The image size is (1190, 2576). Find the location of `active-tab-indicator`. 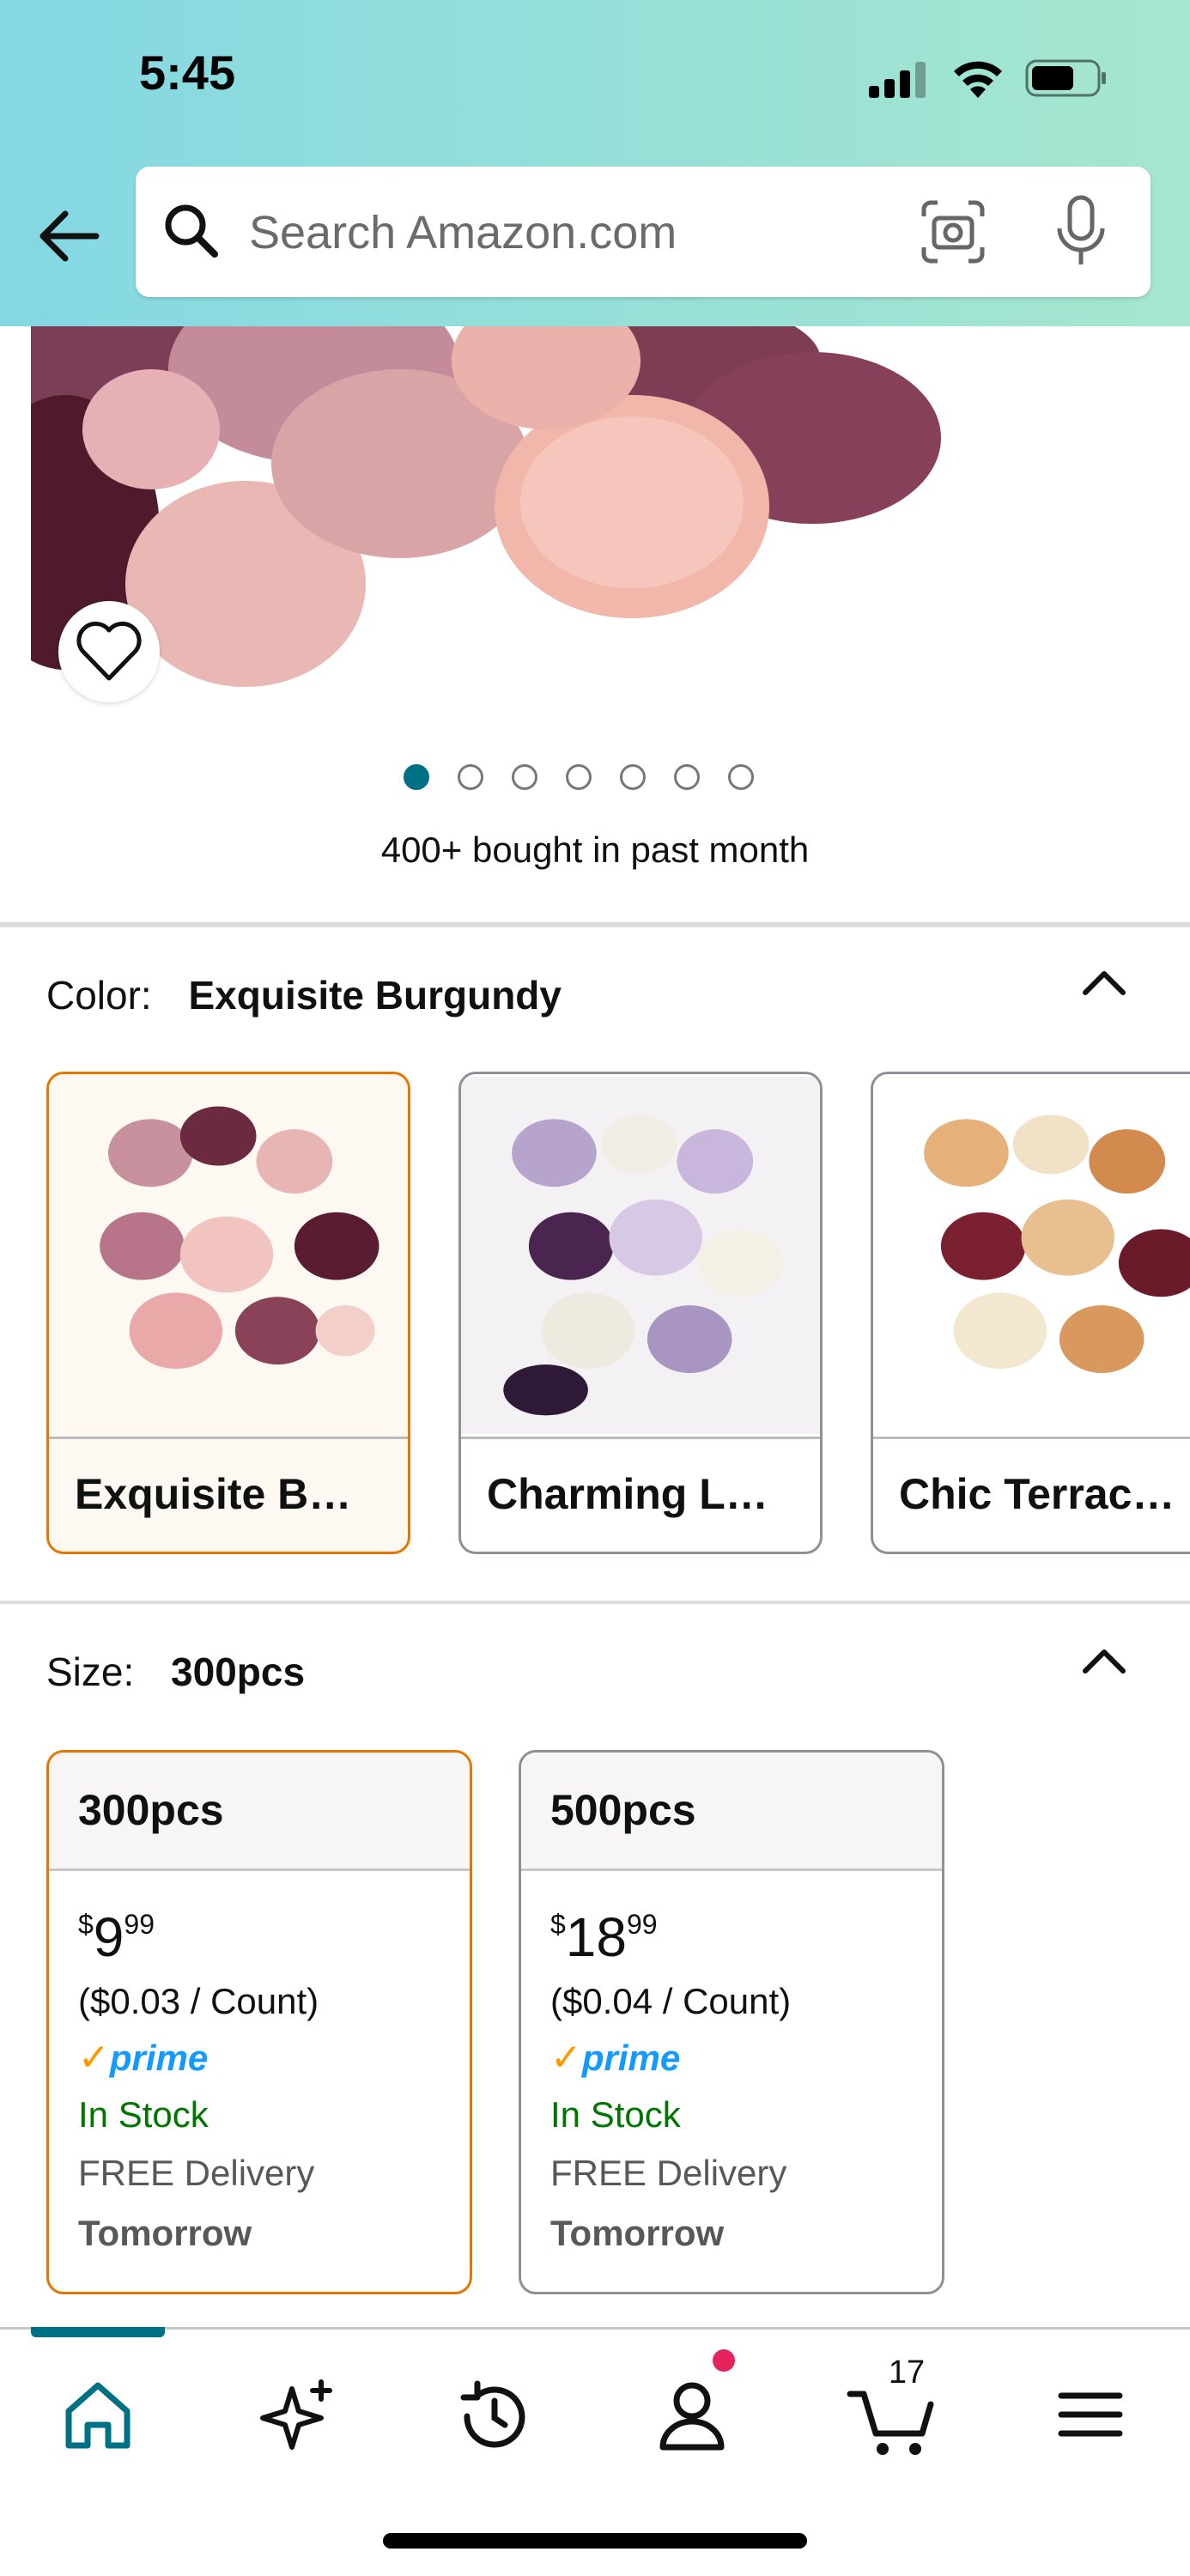

active-tab-indicator is located at coordinates (98, 2332).